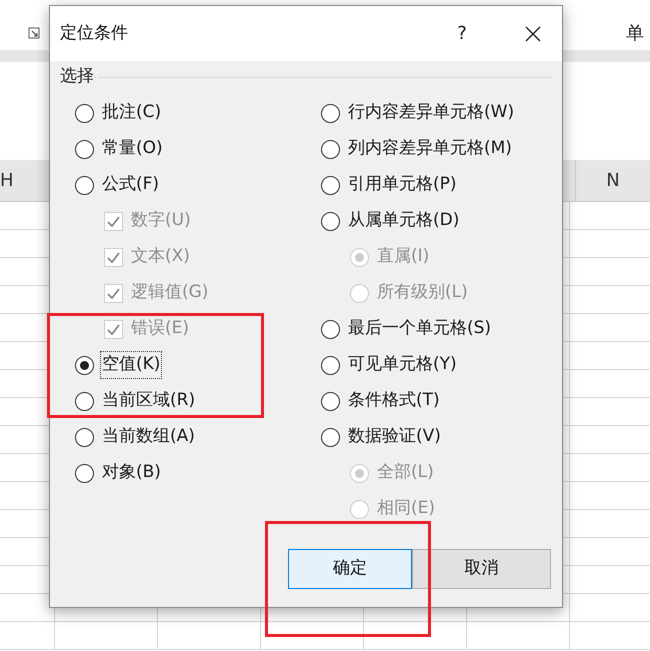  I want to click on option-label: 对象(B), so click(131, 472).